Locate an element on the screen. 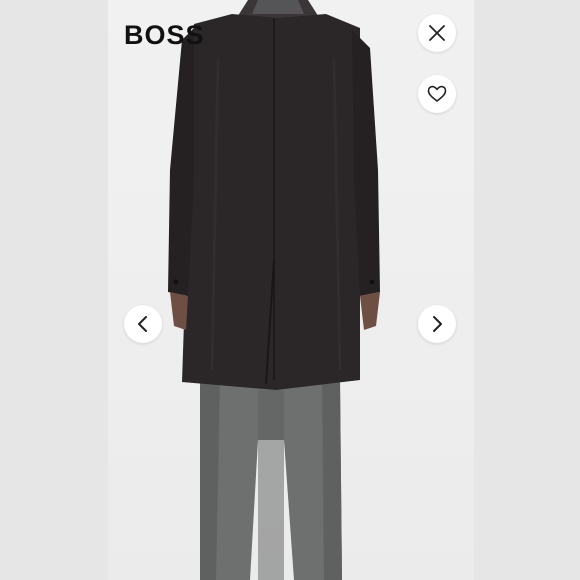  chevron-right-icon is located at coordinates (437, 324).